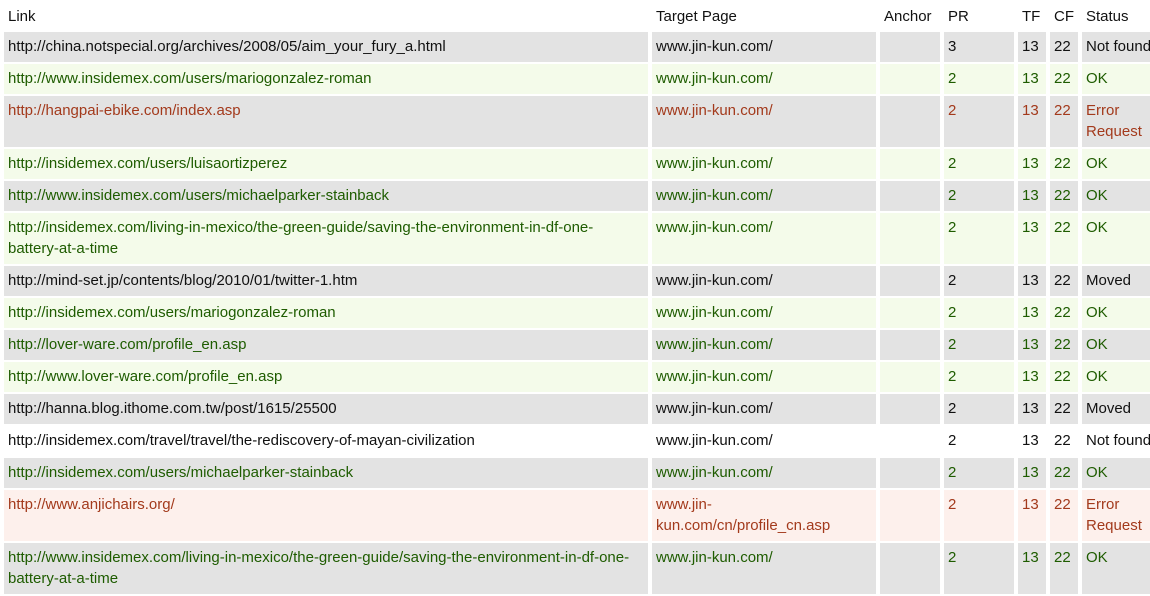  What do you see at coordinates (1116, 16) in the screenshot?
I see `header-status: Status` at bounding box center [1116, 16].